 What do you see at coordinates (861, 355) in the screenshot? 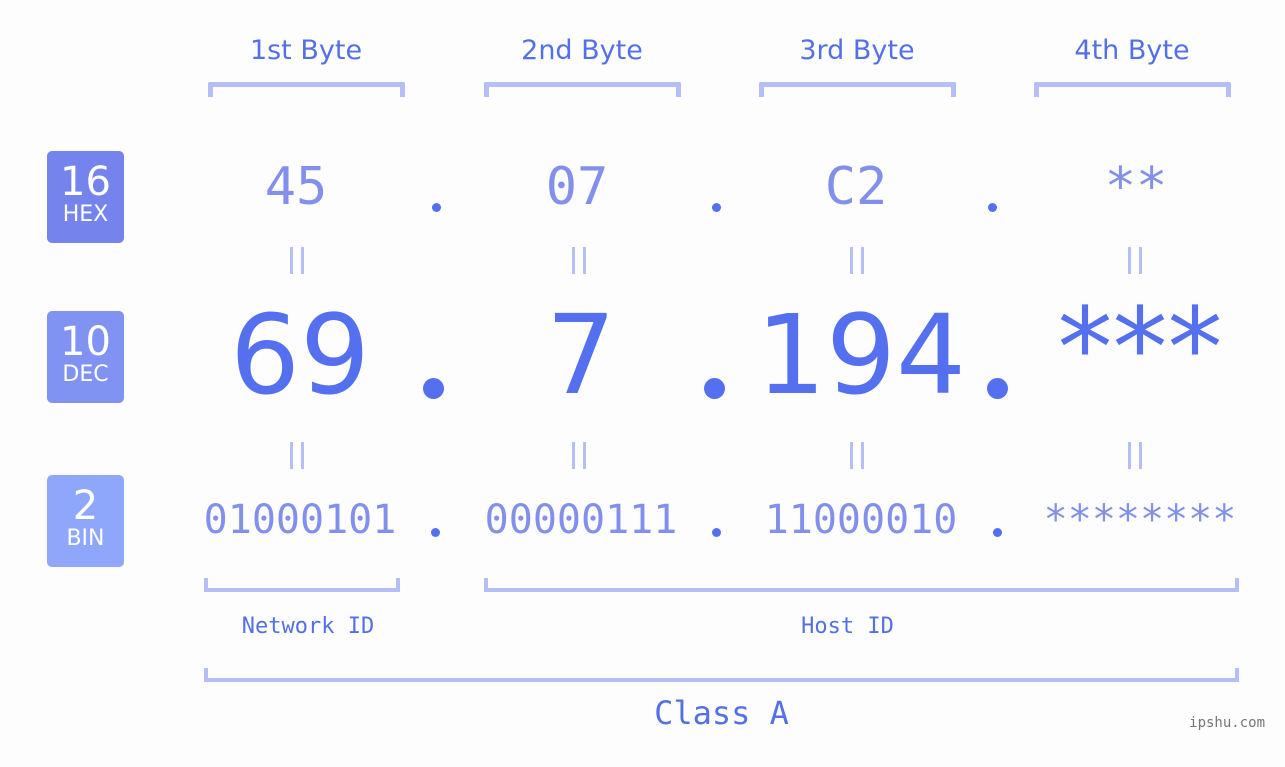
I see `dec-byte-3: 194` at bounding box center [861, 355].